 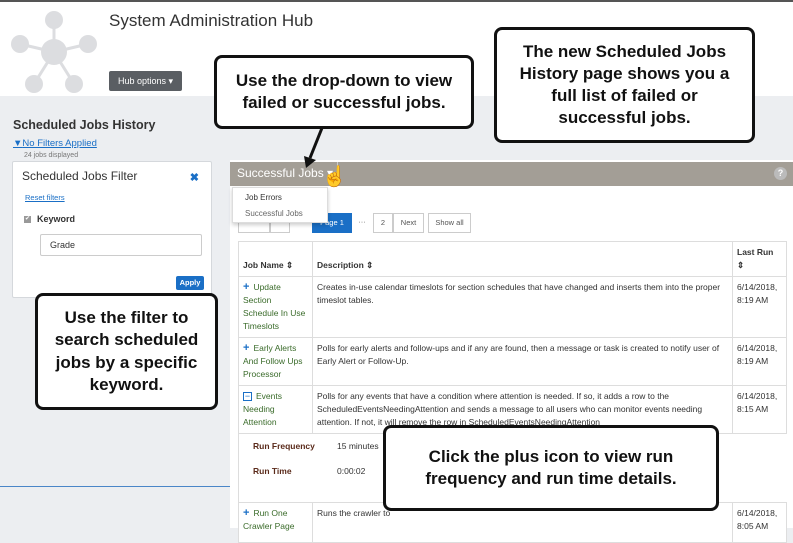 What do you see at coordinates (759, 409) in the screenshot?
I see `last-run-cell: 6/14/2018, 8:15 AM` at bounding box center [759, 409].